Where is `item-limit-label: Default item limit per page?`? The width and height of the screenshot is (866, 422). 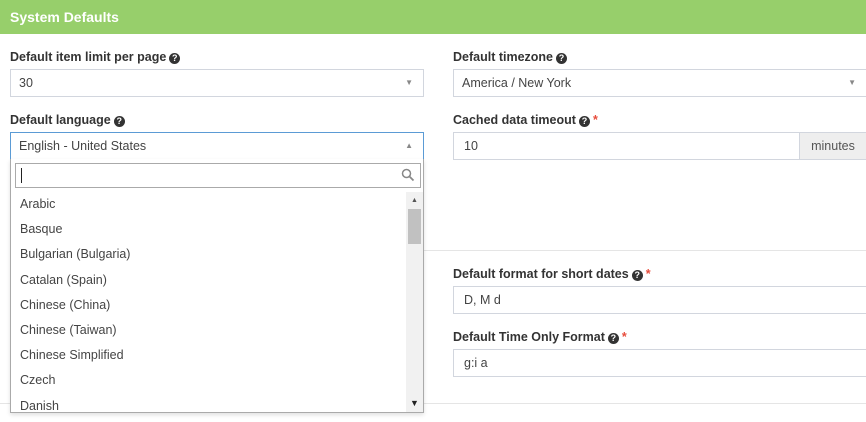 item-limit-label: Default item limit per page? is located at coordinates (95, 57).